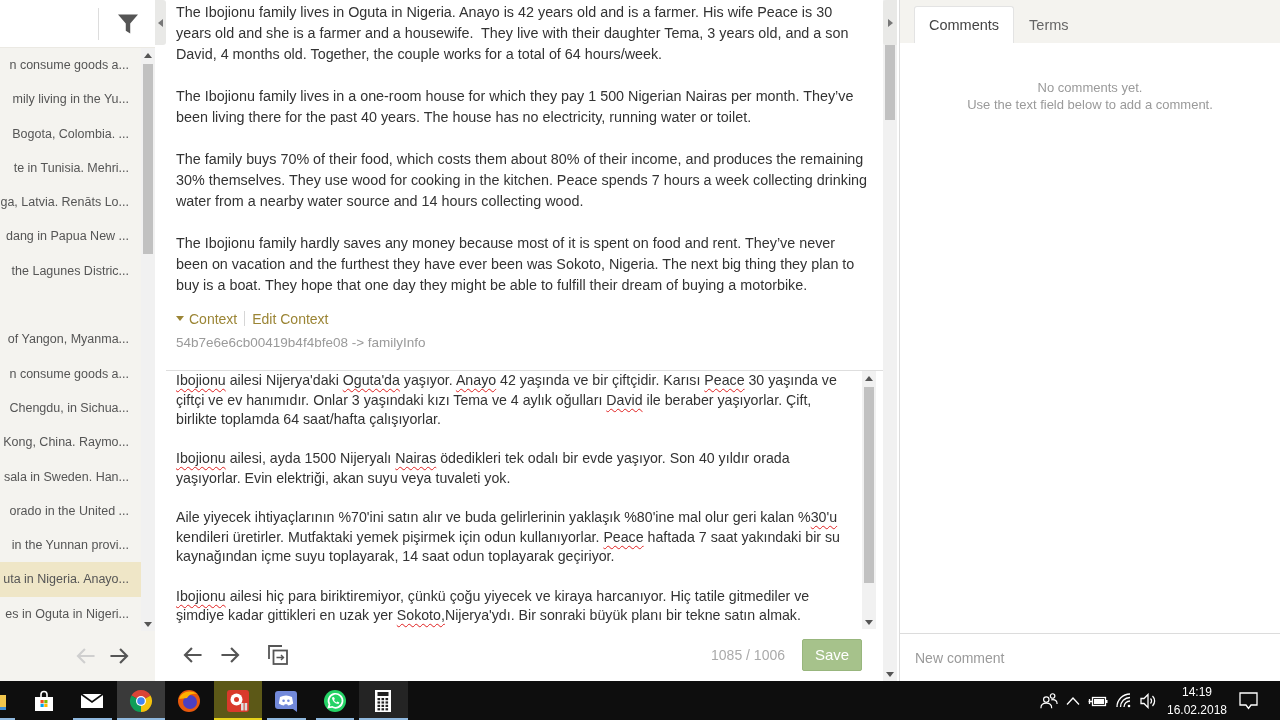  Describe the element at coordinates (1090, 87) in the screenshot. I see `empty-message: No comments yet.` at that location.